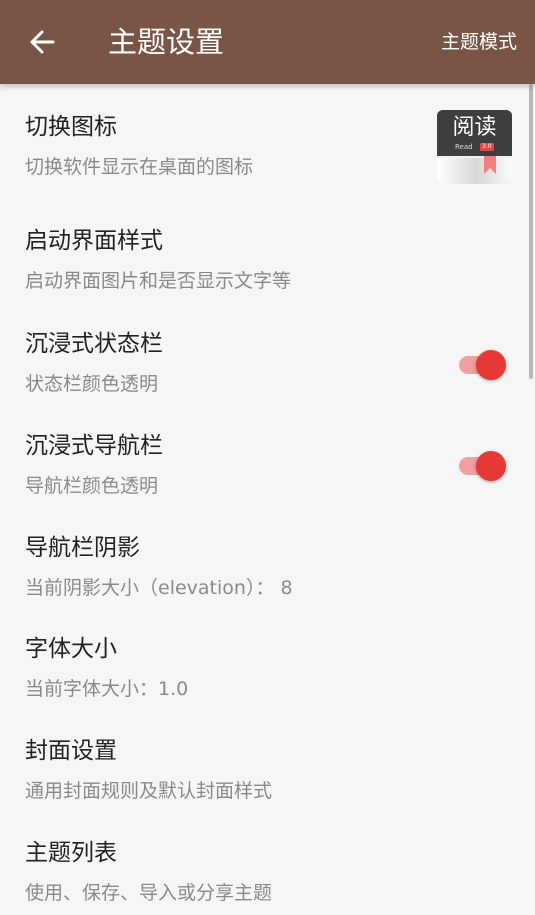 This screenshot has height=915, width=535. I want to click on pref-immersive-status-bar: 沉浸式状态栏 状态栏颜色透明, so click(210, 363).